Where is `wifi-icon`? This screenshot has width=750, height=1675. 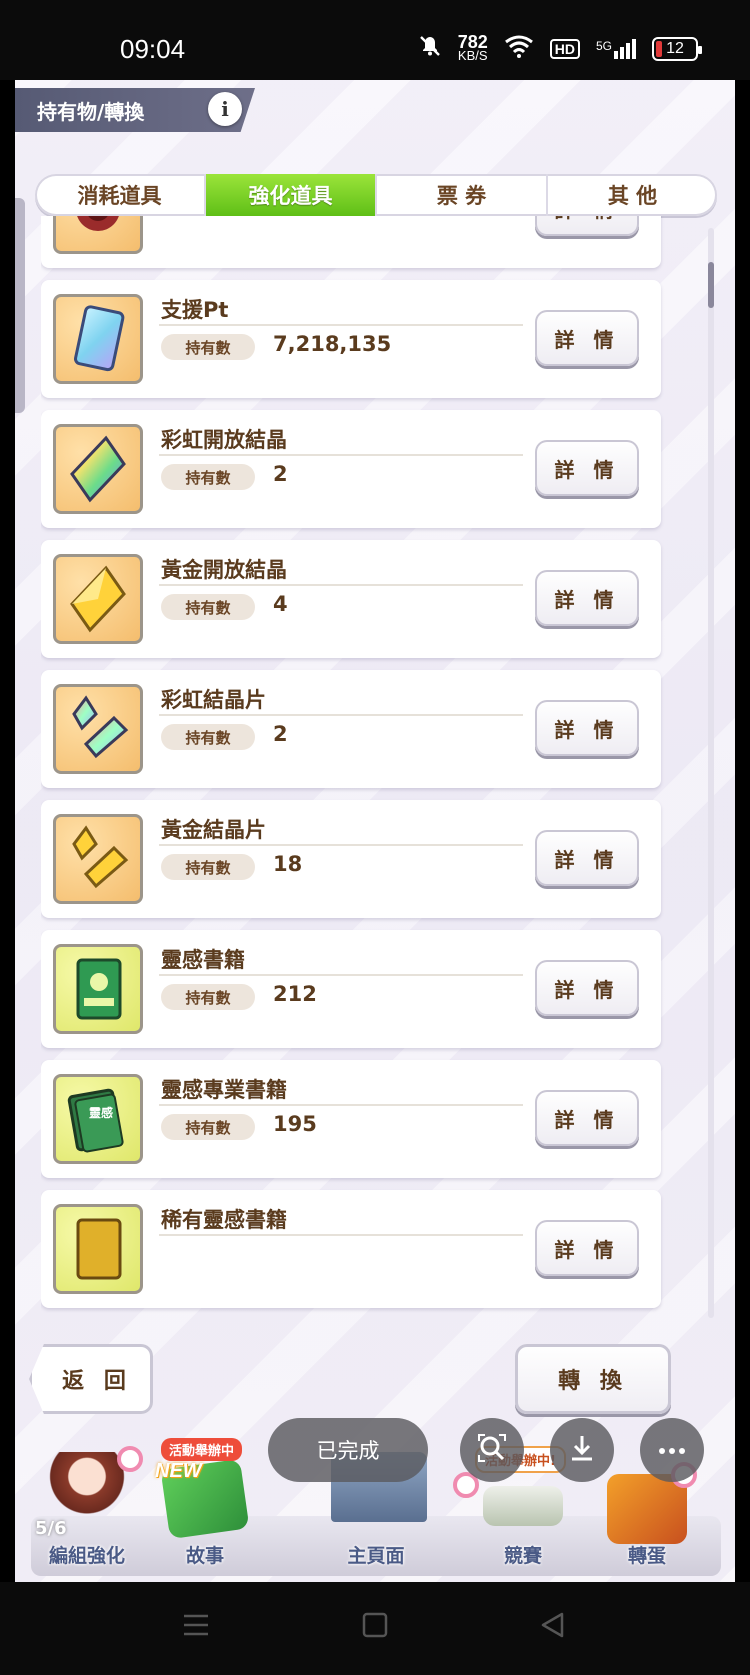 wifi-icon is located at coordinates (519, 48).